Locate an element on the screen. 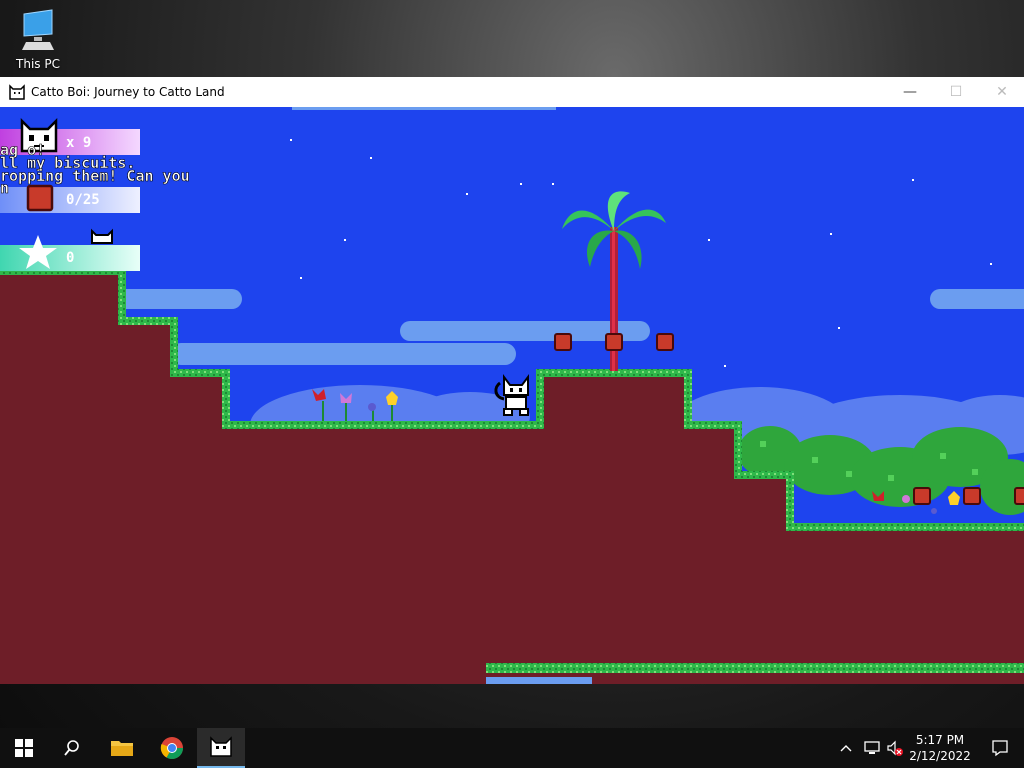 The image size is (1024, 768). maximize-button: ☐ is located at coordinates (956, 92).